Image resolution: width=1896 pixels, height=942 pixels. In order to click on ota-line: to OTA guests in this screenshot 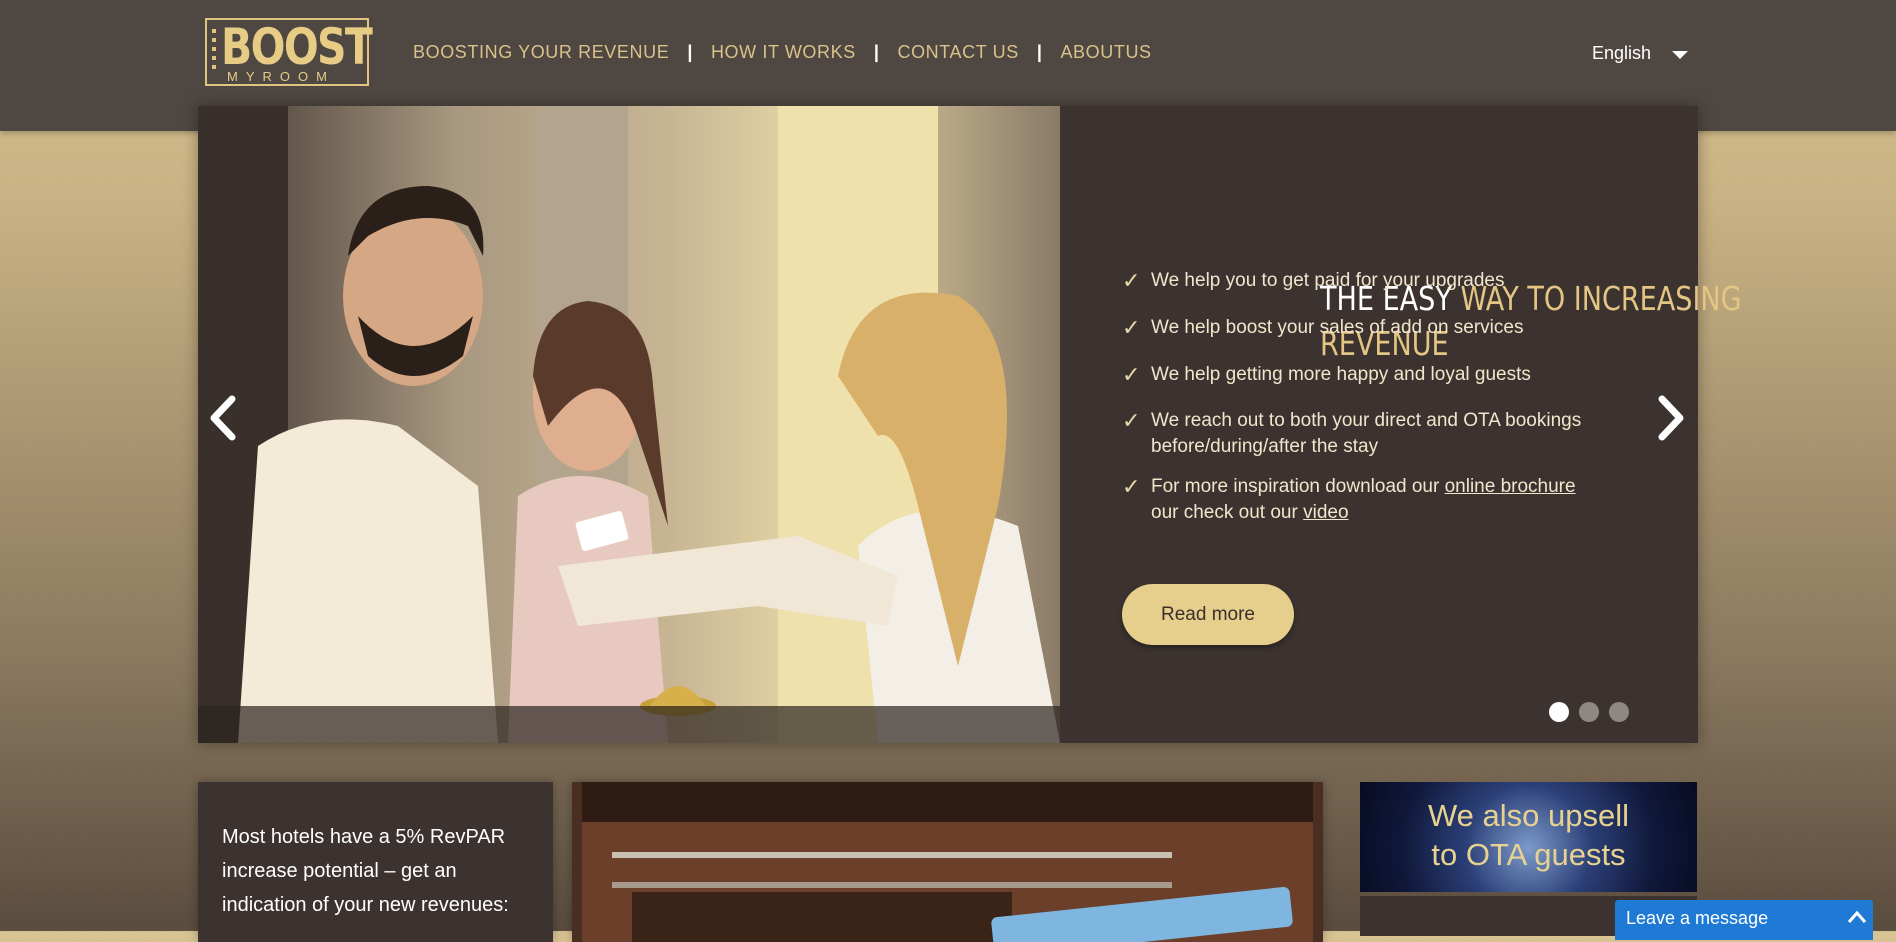, I will do `click(1528, 854)`.